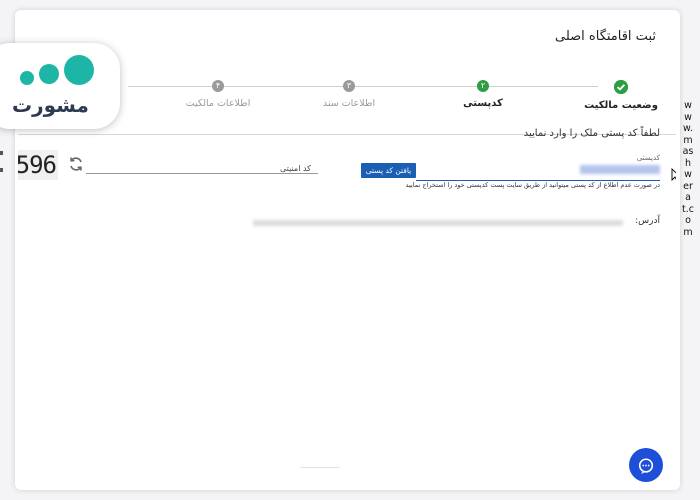  I want to click on refresh-icon, so click(76, 166).